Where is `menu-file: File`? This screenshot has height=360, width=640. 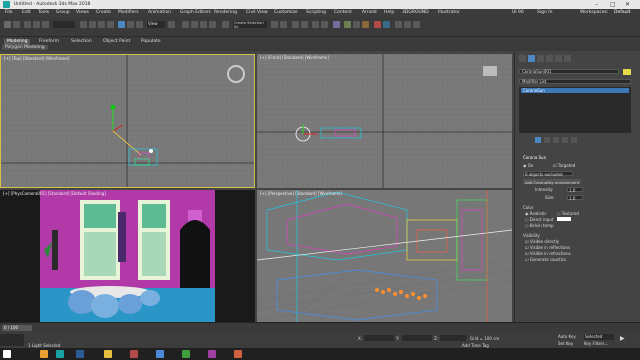 menu-file: File is located at coordinates (9, 12).